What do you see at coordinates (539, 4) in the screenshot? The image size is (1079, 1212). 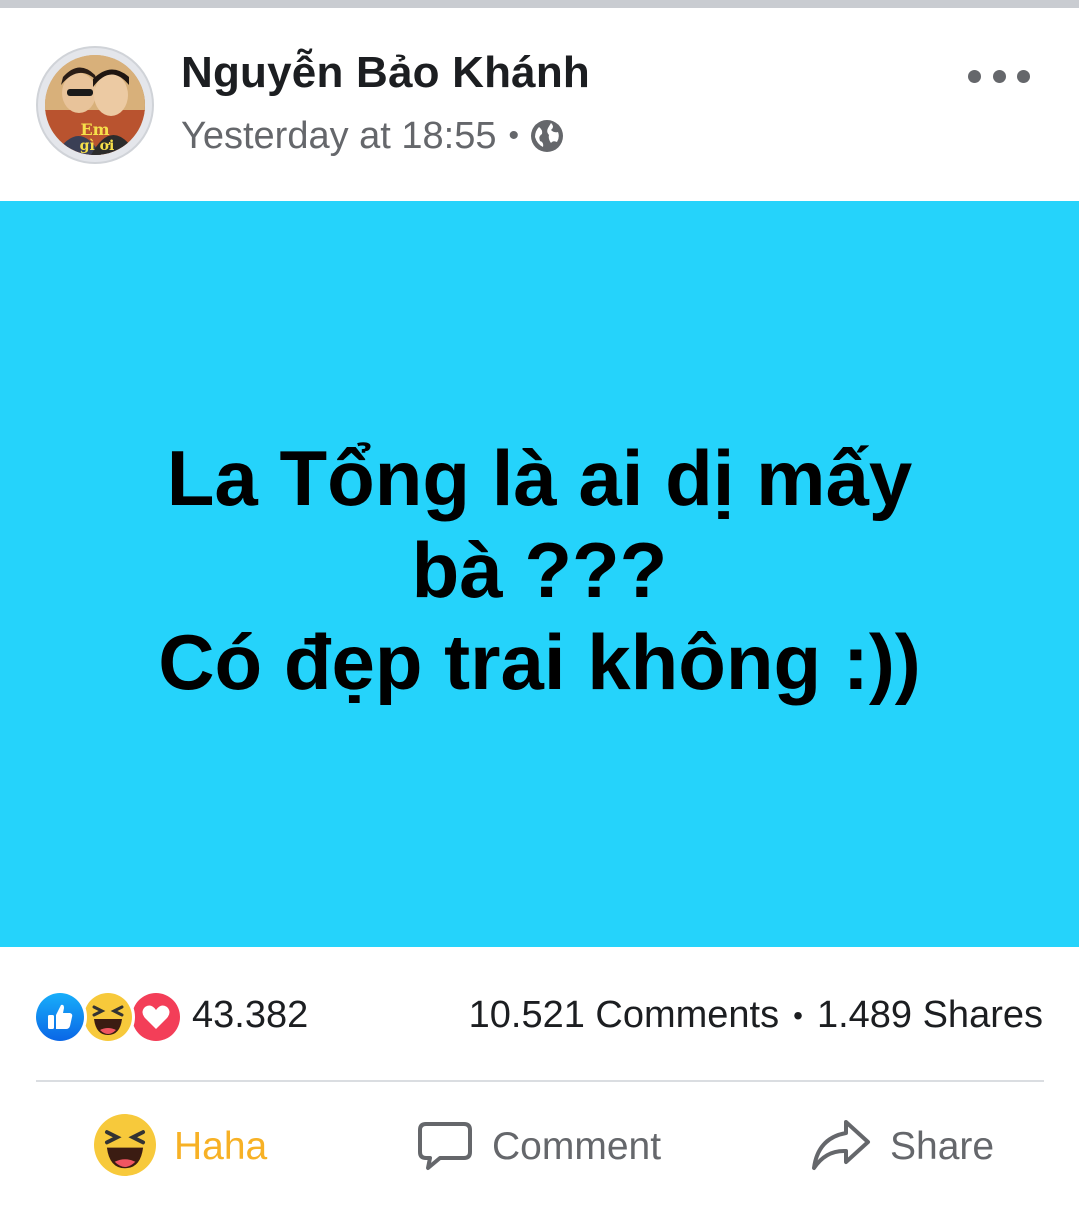 I see `top-divider` at bounding box center [539, 4].